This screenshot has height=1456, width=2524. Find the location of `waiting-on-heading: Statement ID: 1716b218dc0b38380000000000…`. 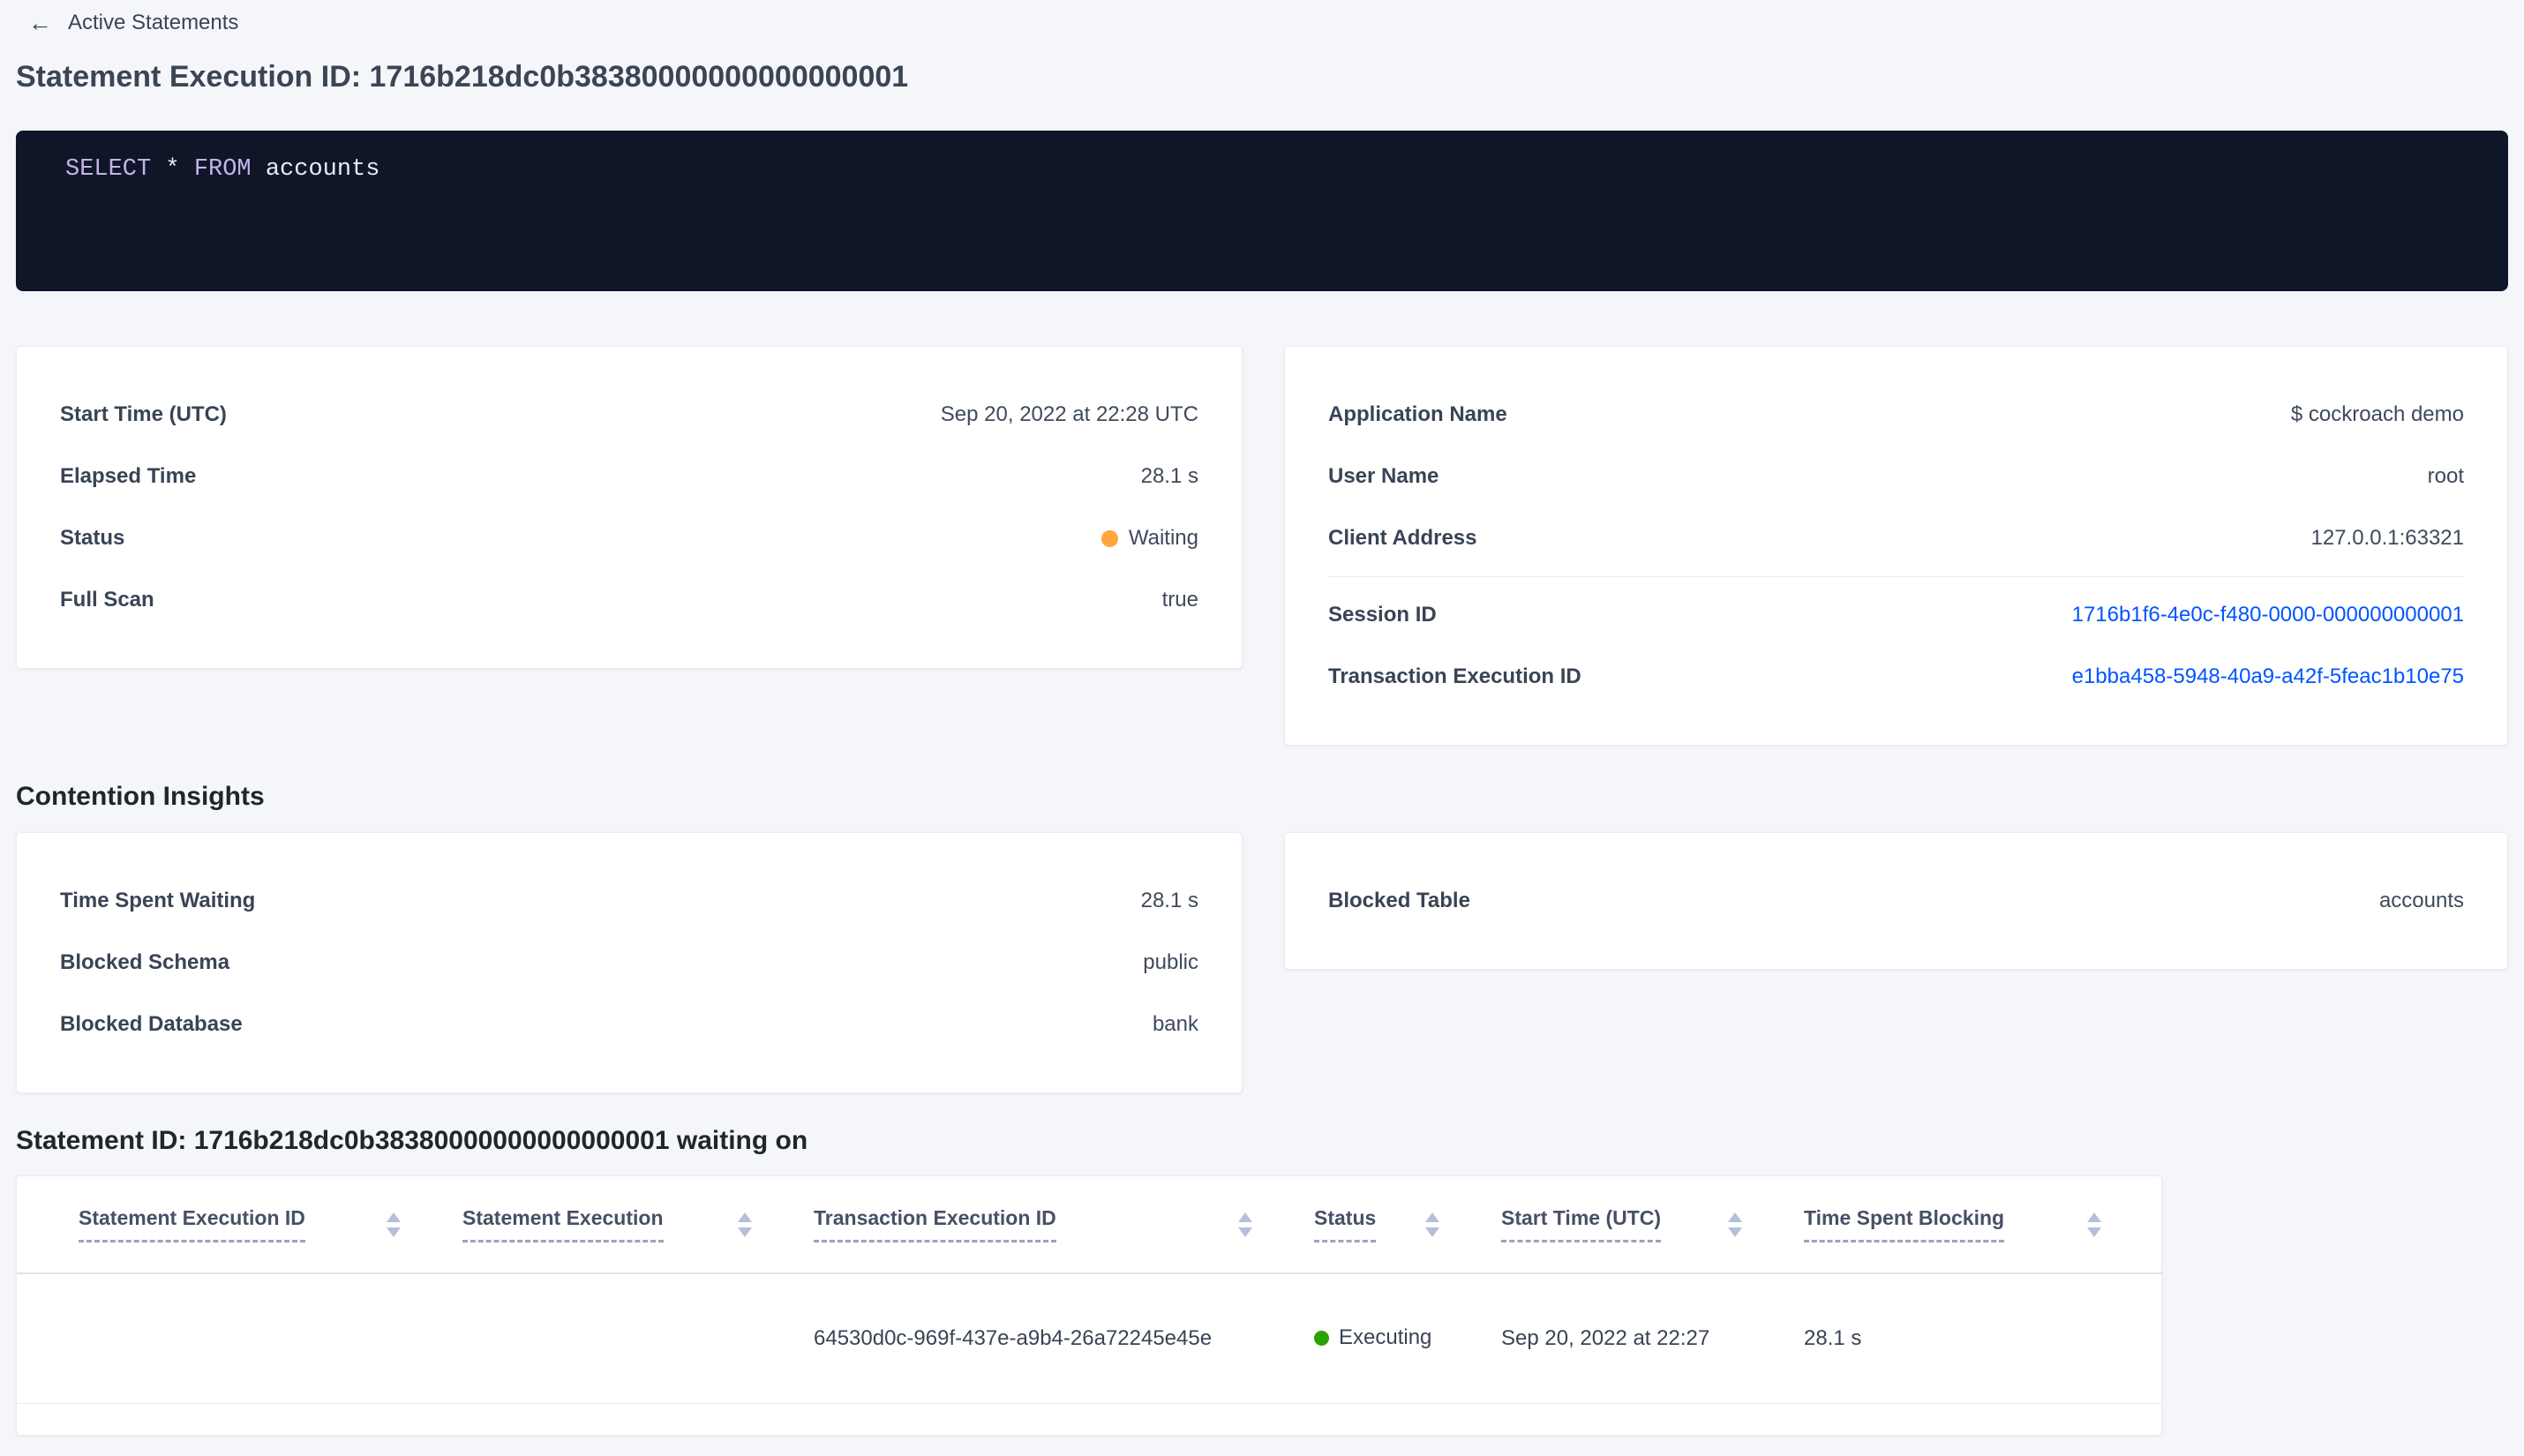

waiting-on-heading: Statement ID: 1716b218dc0b38380000000000… is located at coordinates (412, 1140).